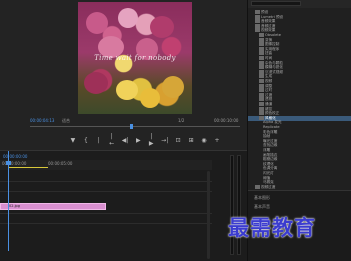 The height and width of the screenshot is (261, 351). I want to click on tree-item-label: 变换, so click(269, 39).